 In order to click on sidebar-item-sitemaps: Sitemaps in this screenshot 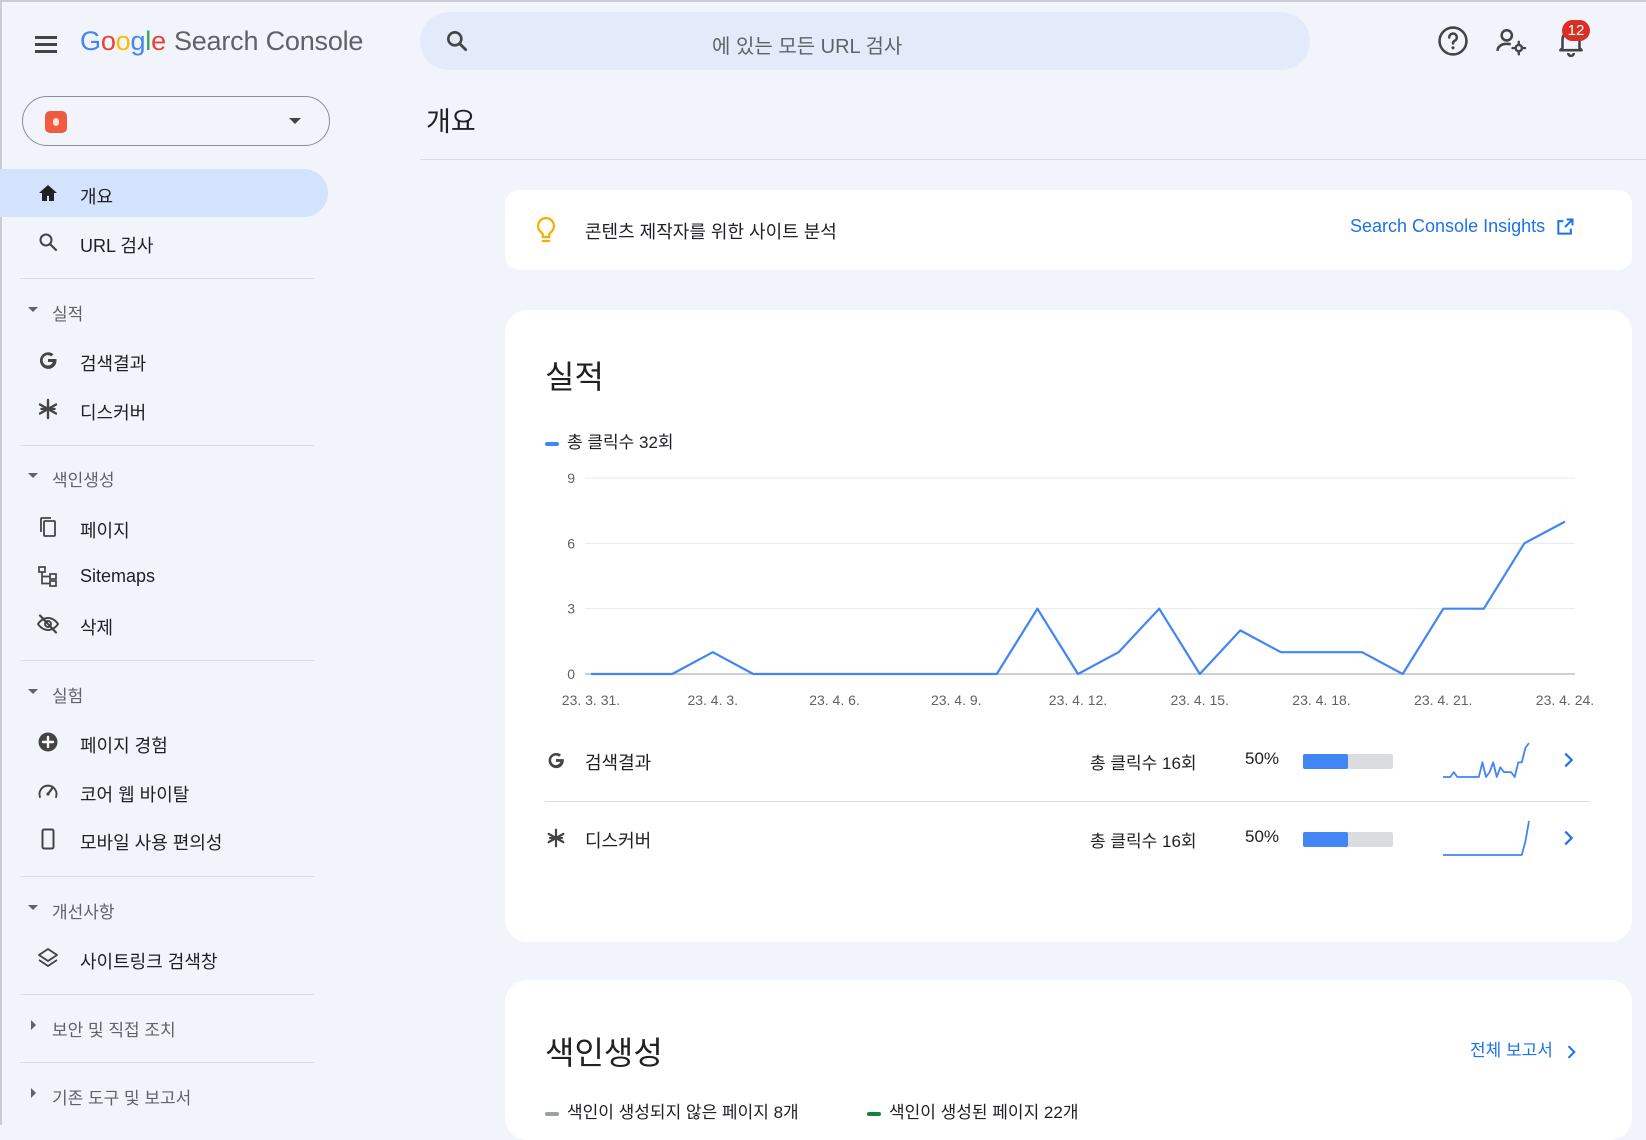, I will do `click(164, 576)`.